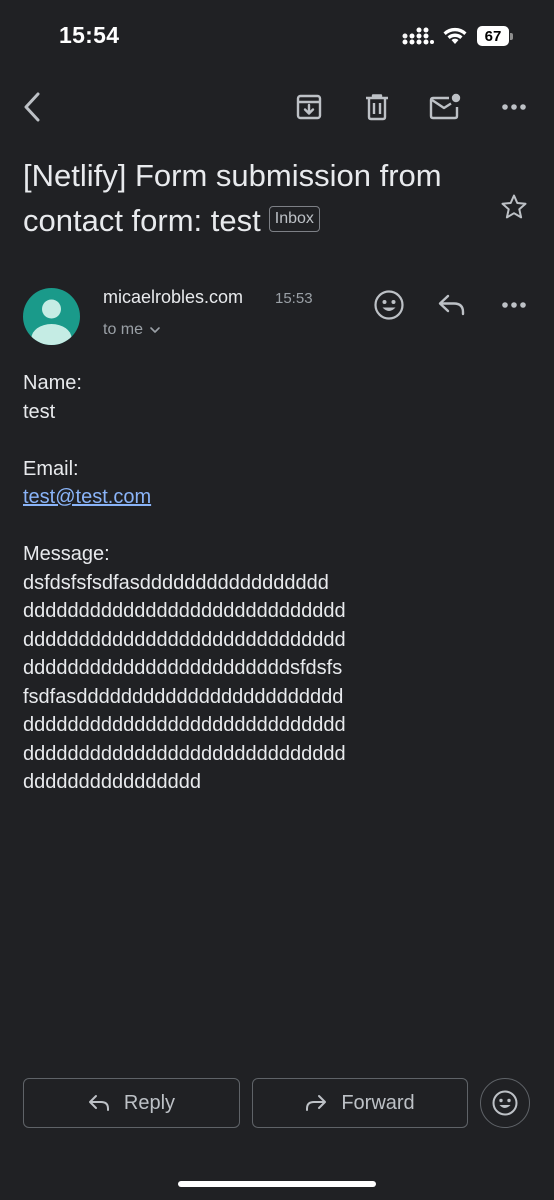  Describe the element at coordinates (389, 305) in the screenshot. I see `emoji-react-icon` at that location.